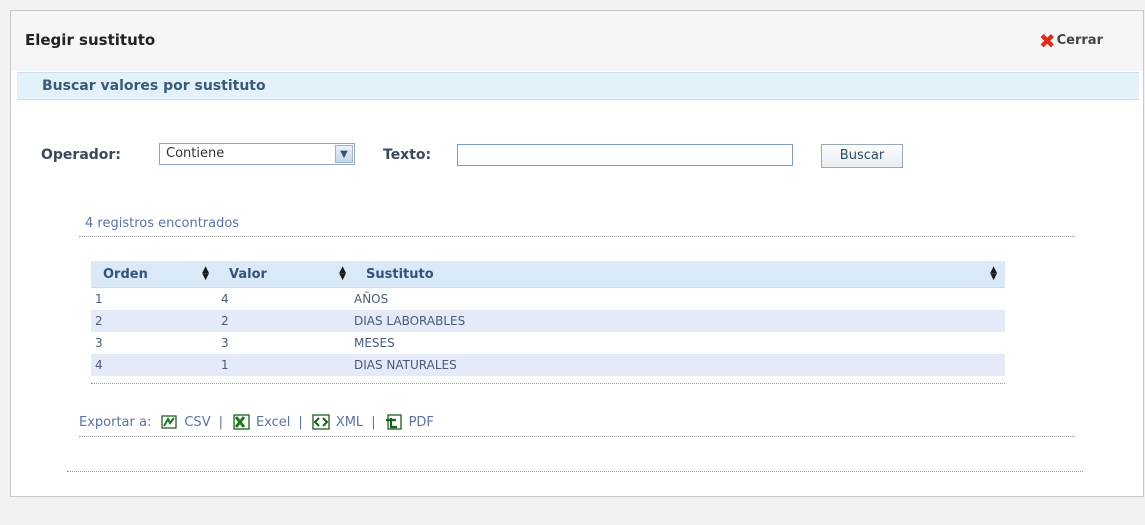 The height and width of the screenshot is (525, 1145). Describe the element at coordinates (575, 471) in the screenshot. I see `footer-divider` at that location.